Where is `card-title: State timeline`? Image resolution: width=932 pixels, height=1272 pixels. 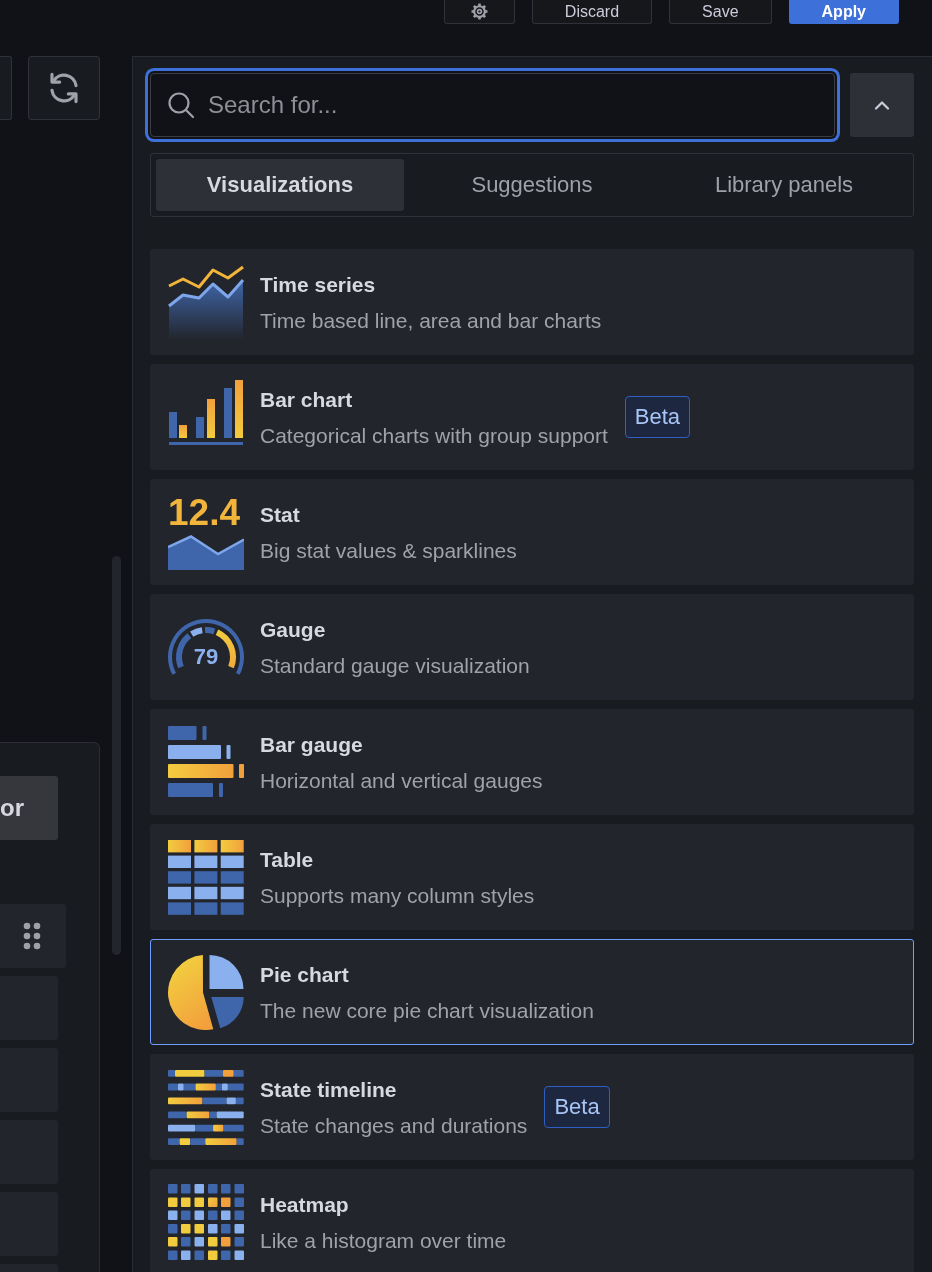
card-title: State timeline is located at coordinates (329, 1089).